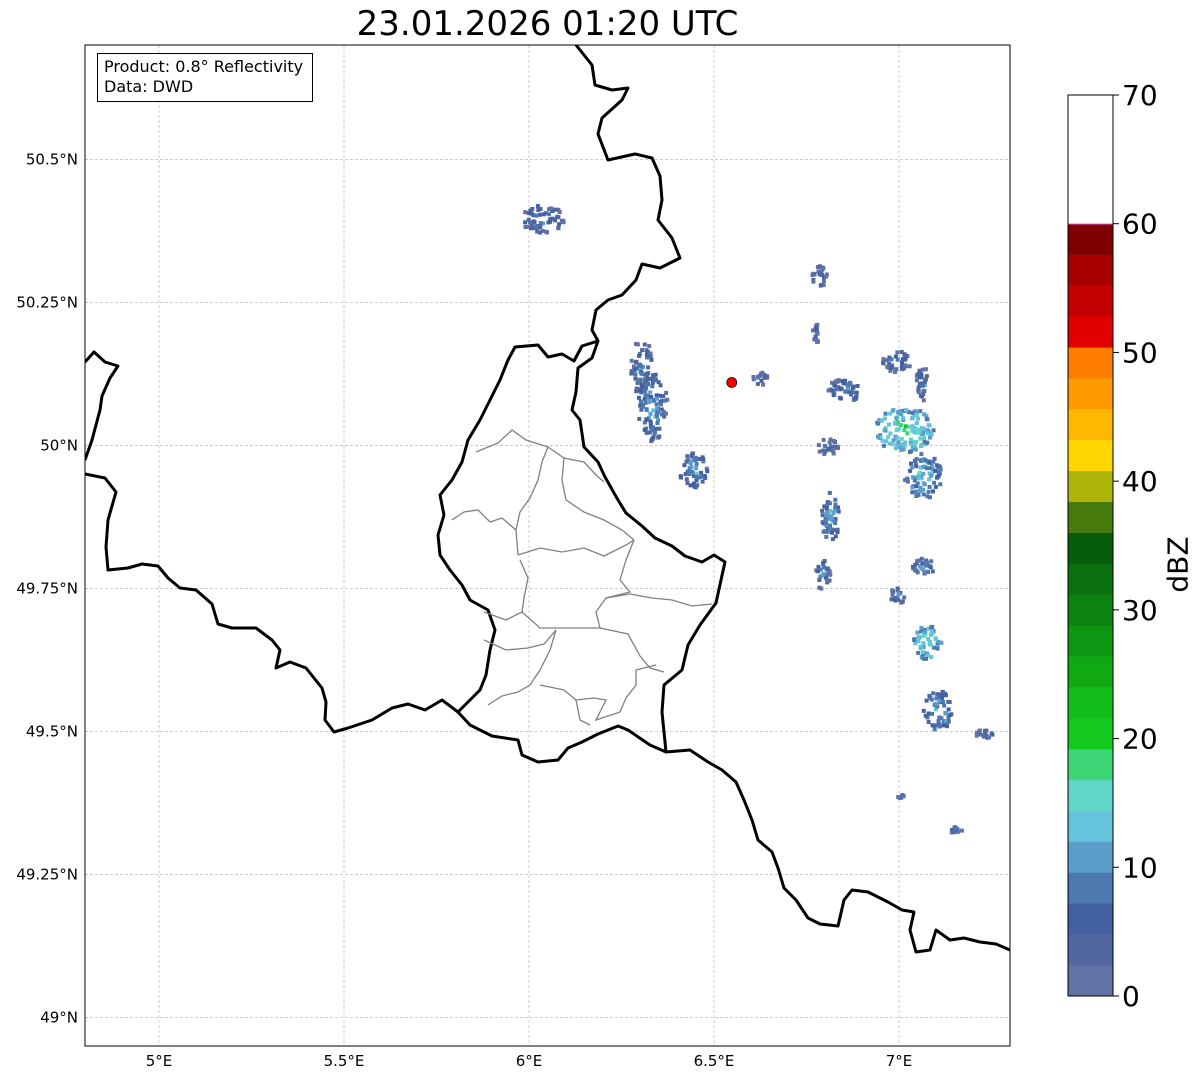  I want to click on colorbar-tick-label: 50, so click(1140, 352).